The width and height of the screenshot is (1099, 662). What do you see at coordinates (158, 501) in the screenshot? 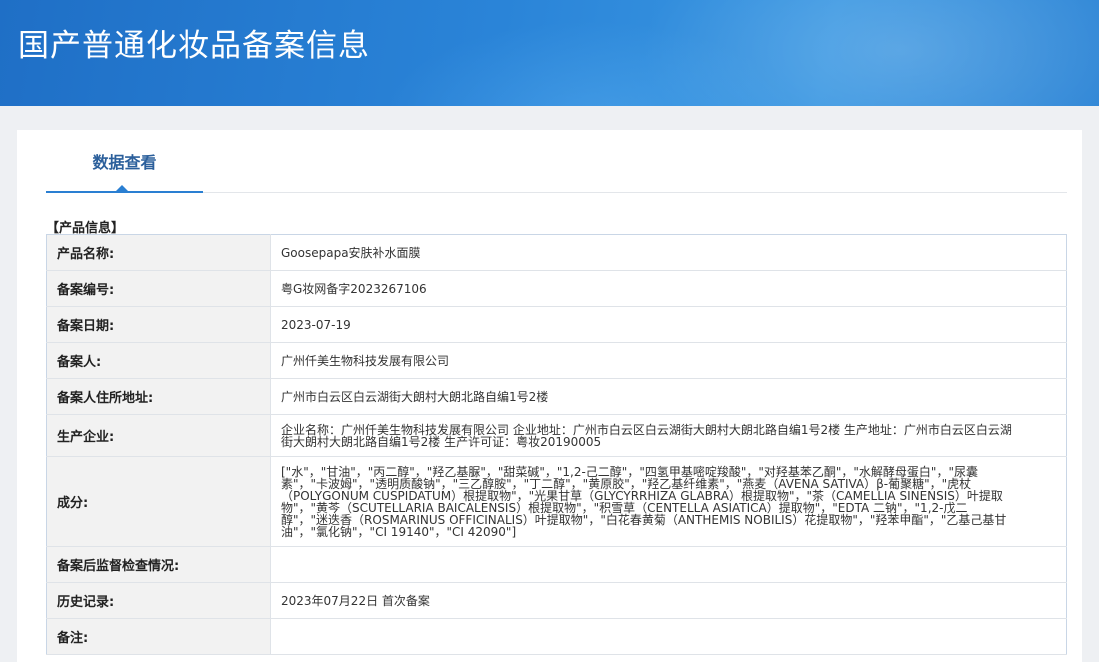
I see `row-label-ingredients: 成分:` at bounding box center [158, 501].